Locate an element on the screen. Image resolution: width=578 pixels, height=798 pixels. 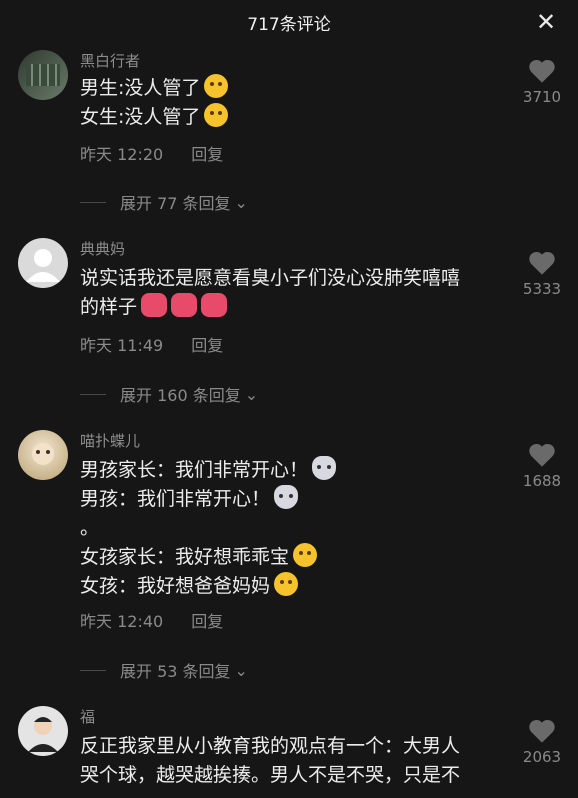
grinning-emoji-icon is located at coordinates (216, 86).